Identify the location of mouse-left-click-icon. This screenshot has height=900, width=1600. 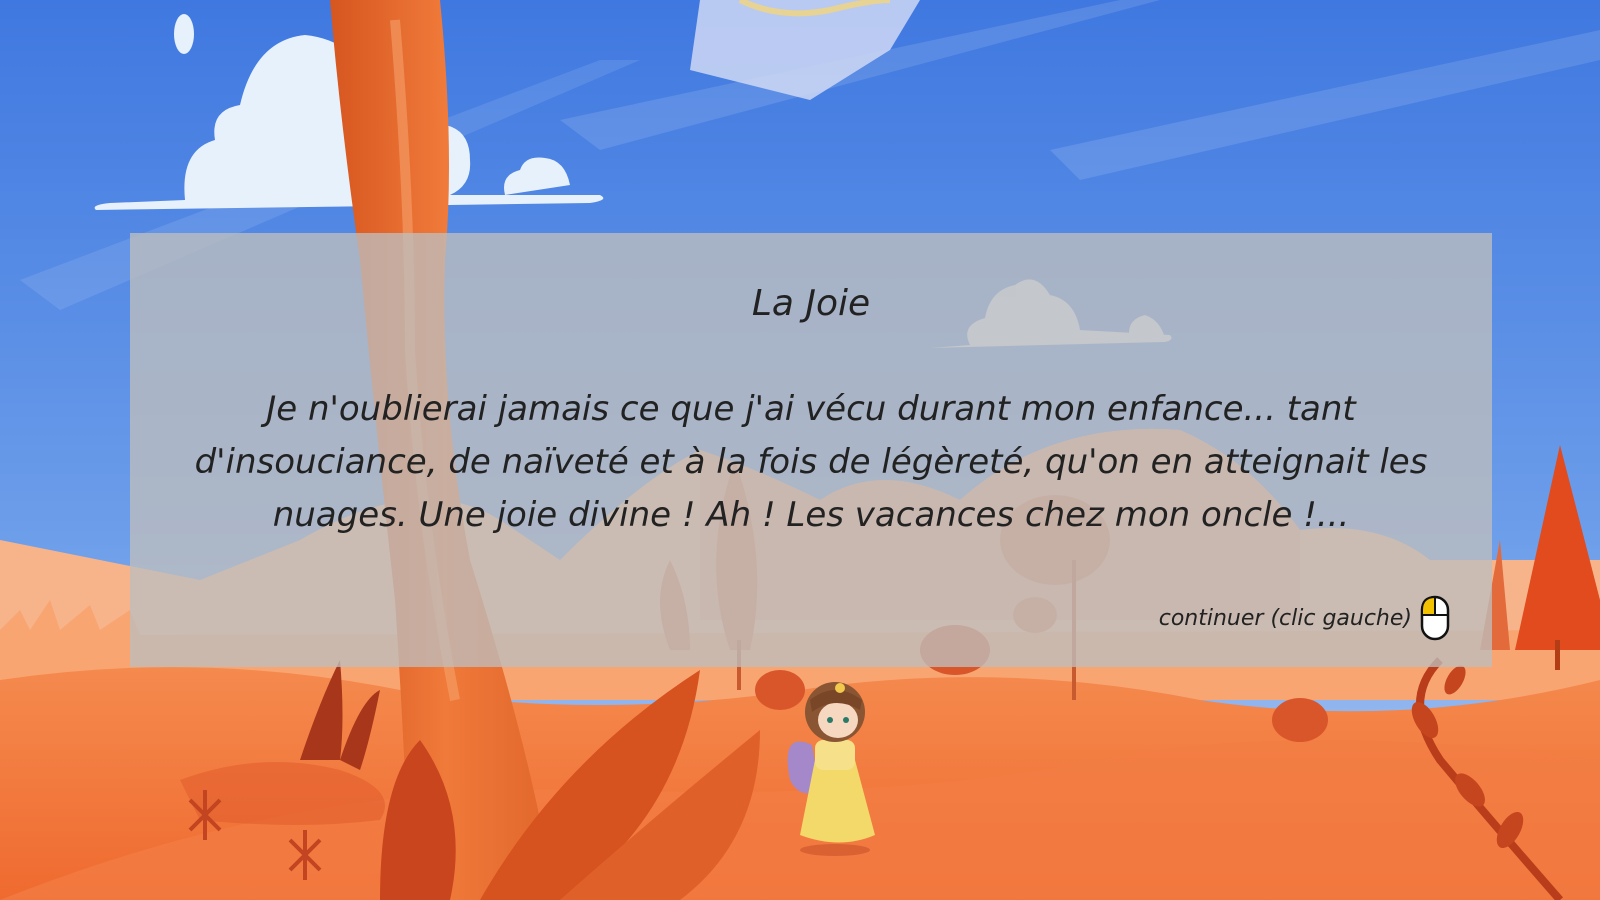
(1435, 618).